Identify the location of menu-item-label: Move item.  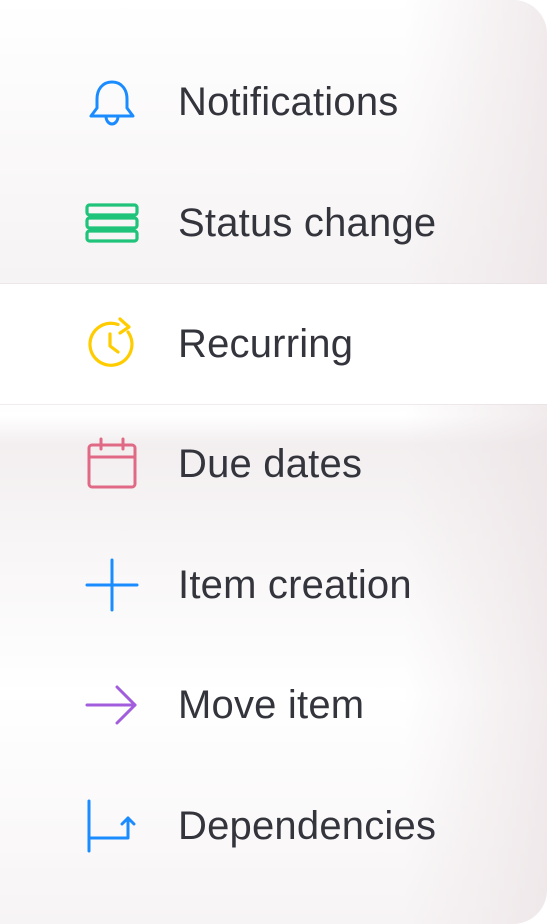
(271, 704).